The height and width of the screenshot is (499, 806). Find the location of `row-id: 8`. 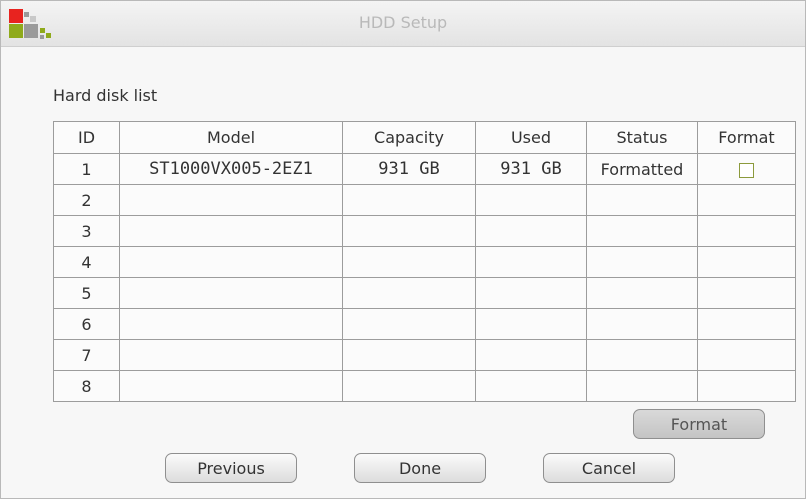

row-id: 8 is located at coordinates (86, 386).